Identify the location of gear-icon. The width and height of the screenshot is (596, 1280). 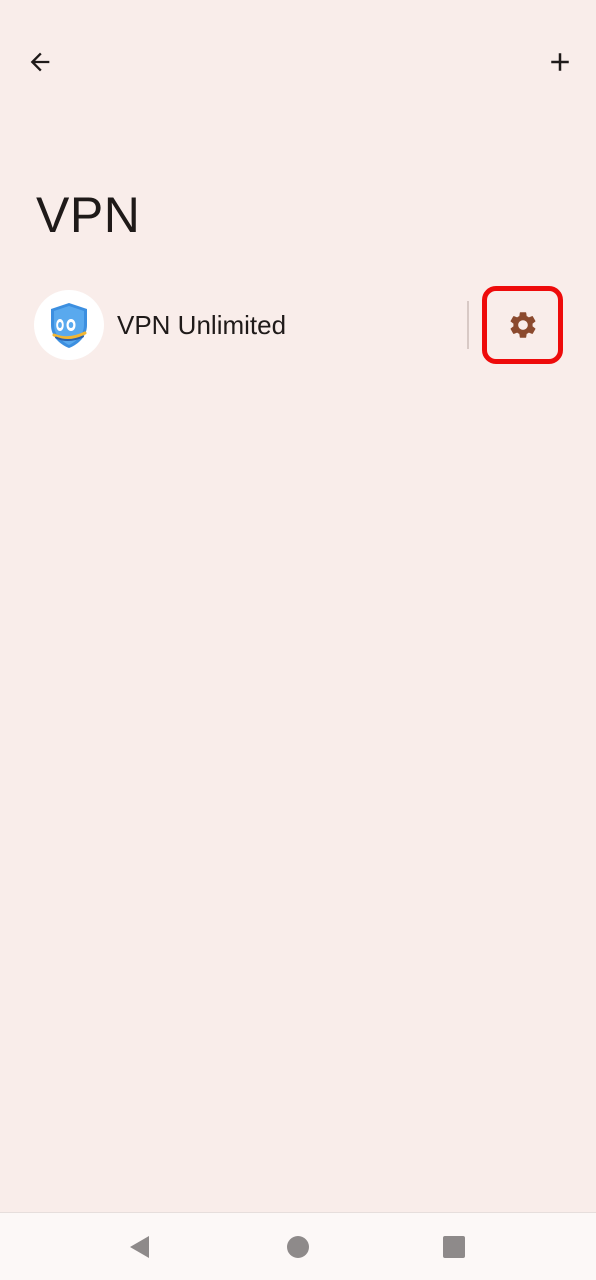
(522, 325).